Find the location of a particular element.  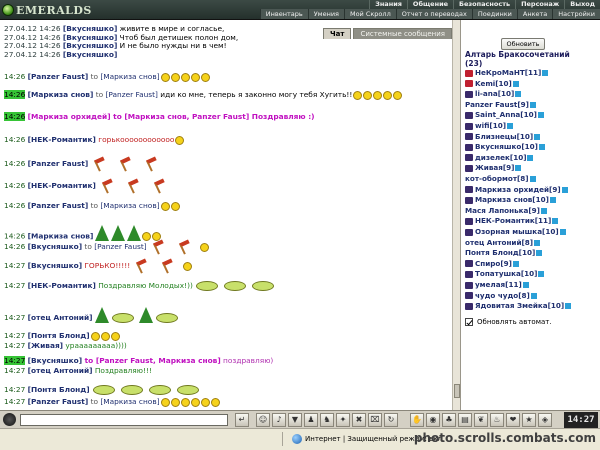

user-list-item: Топатушка[10] is located at coordinates (505, 274).